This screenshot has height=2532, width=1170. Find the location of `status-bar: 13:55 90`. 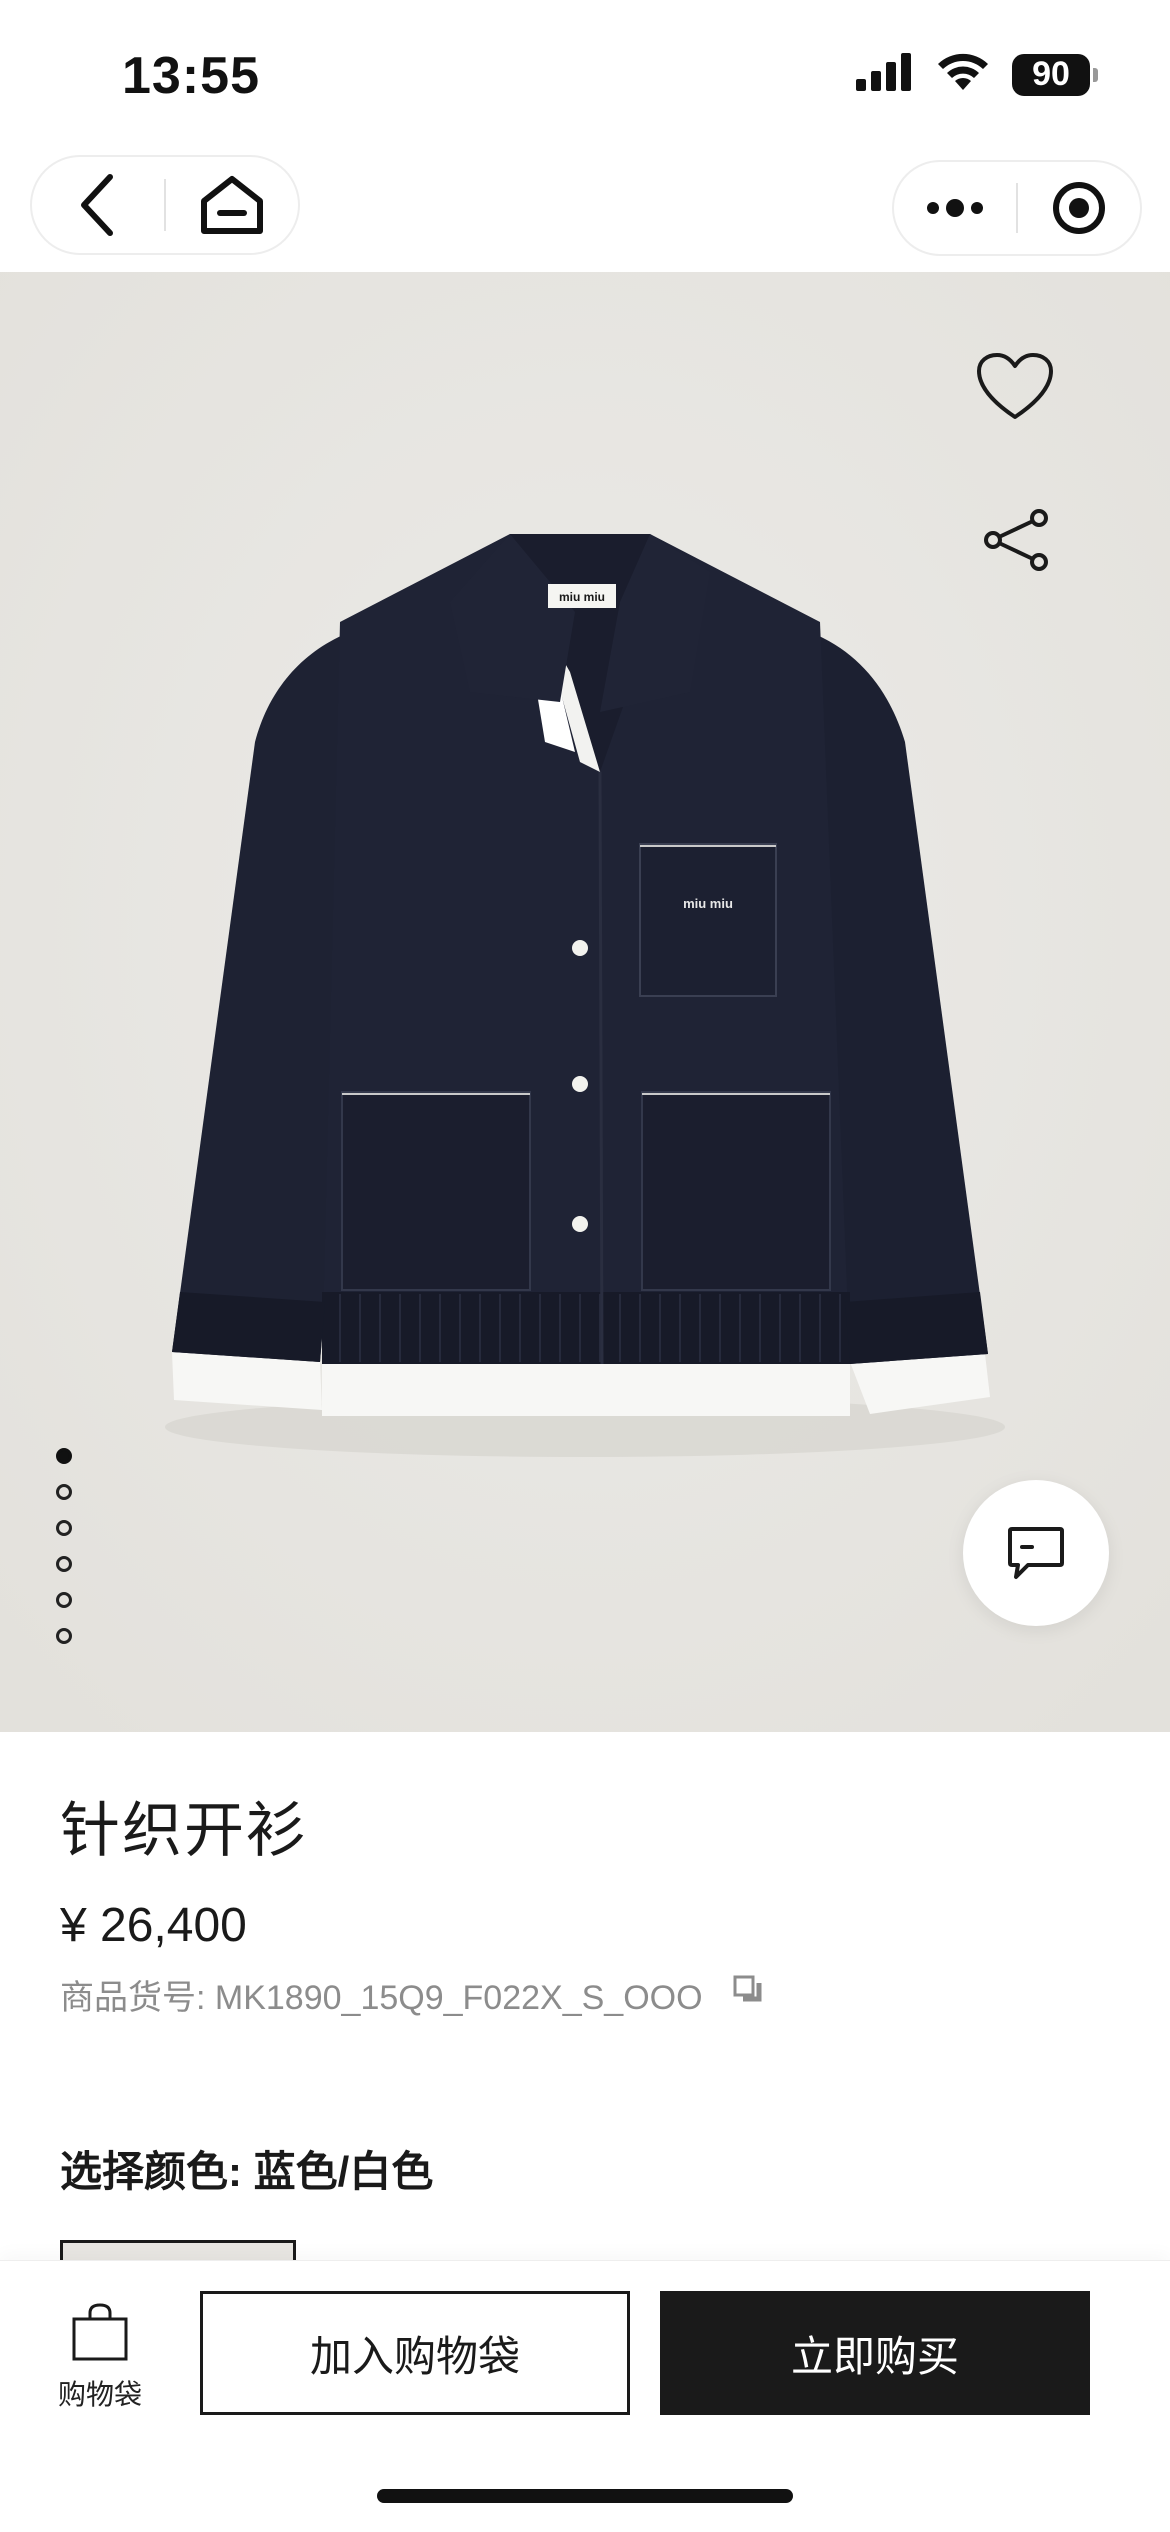

status-bar: 13:55 90 is located at coordinates (585, 75).